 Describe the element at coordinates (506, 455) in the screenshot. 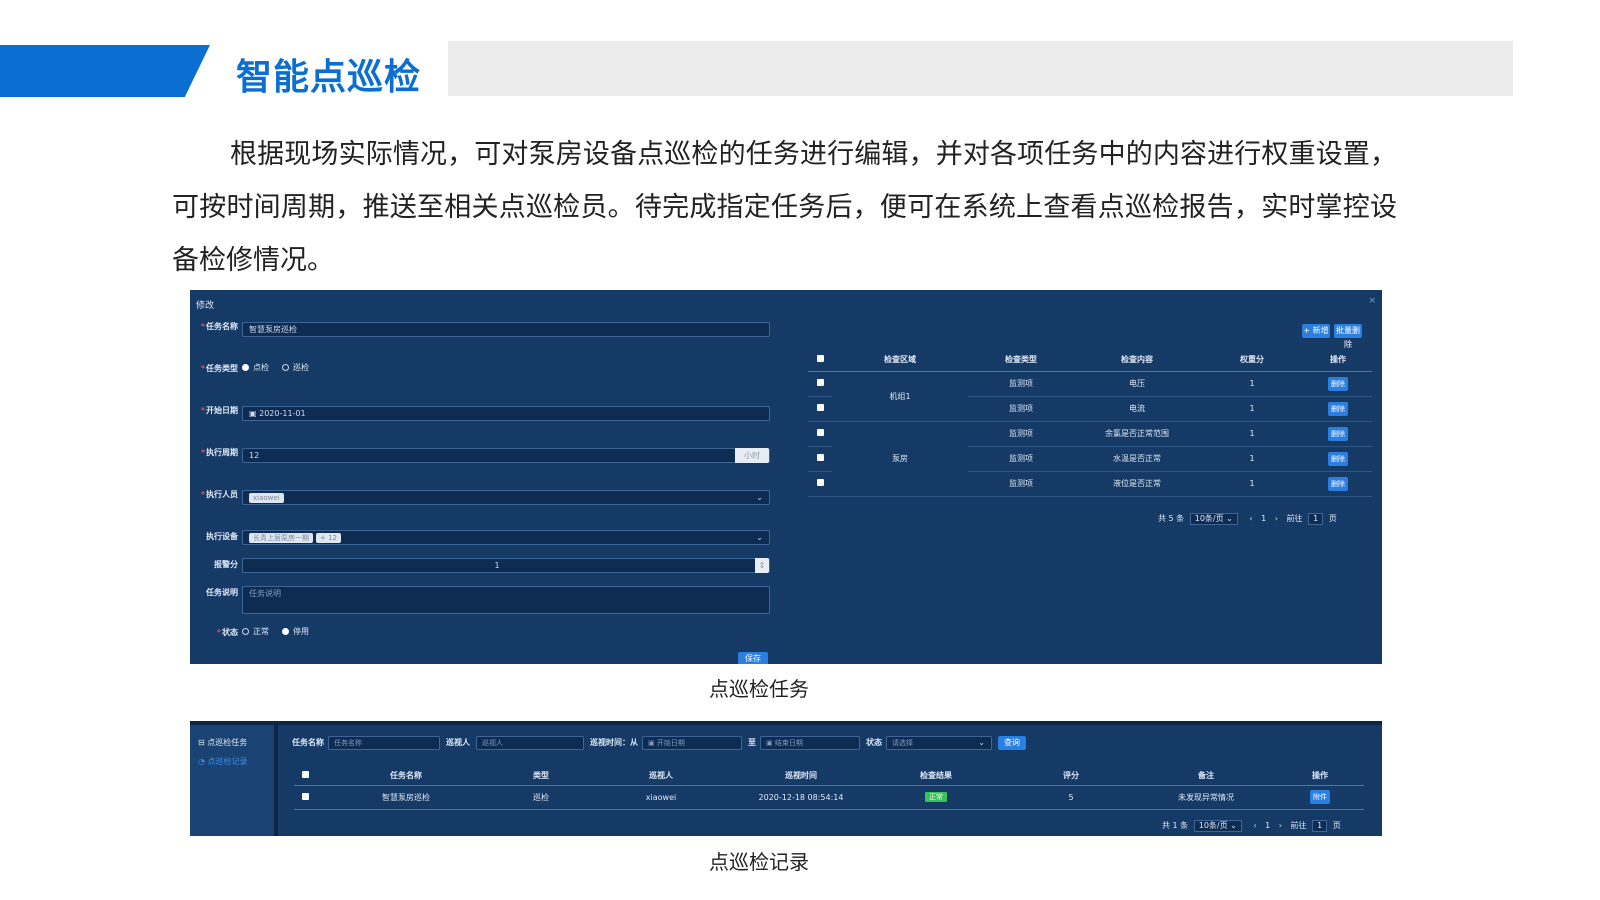

I see `period-input: 12 小时` at that location.